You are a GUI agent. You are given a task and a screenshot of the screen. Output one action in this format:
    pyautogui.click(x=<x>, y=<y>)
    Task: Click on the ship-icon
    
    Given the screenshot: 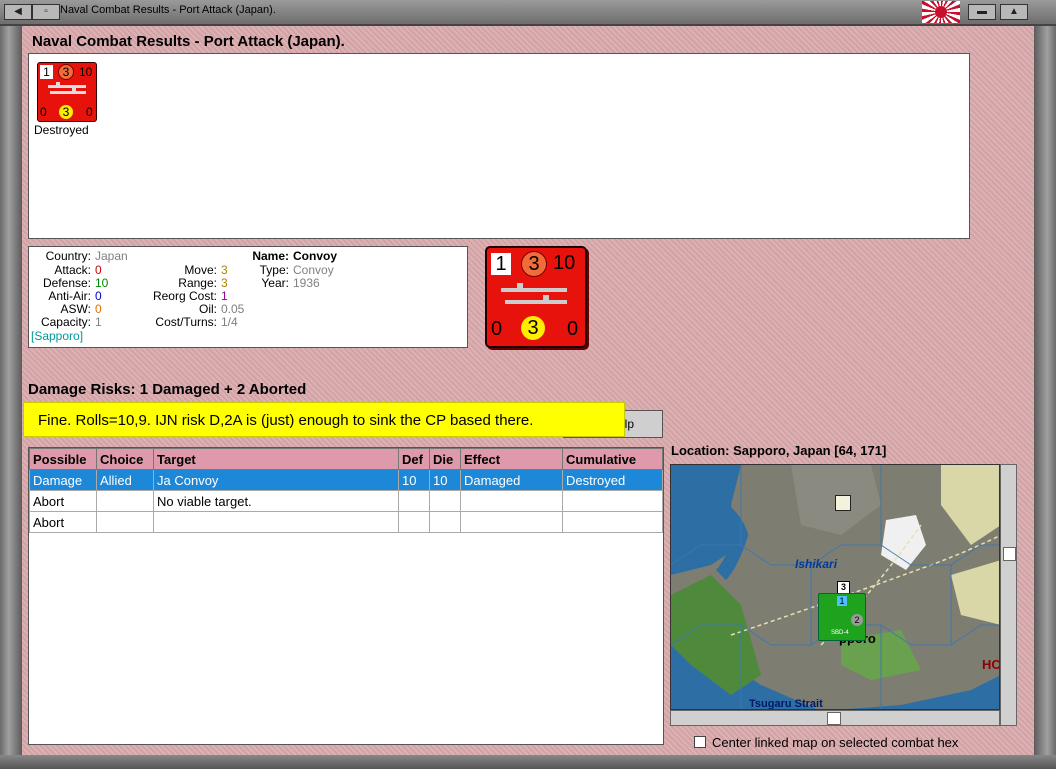 What is the action you would take?
    pyautogui.click(x=67, y=88)
    